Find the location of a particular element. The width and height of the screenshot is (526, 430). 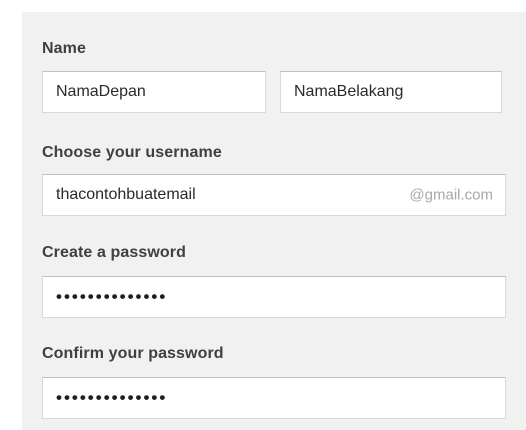

username-input: thacontohbuatemail @gmail.com is located at coordinates (274, 195).